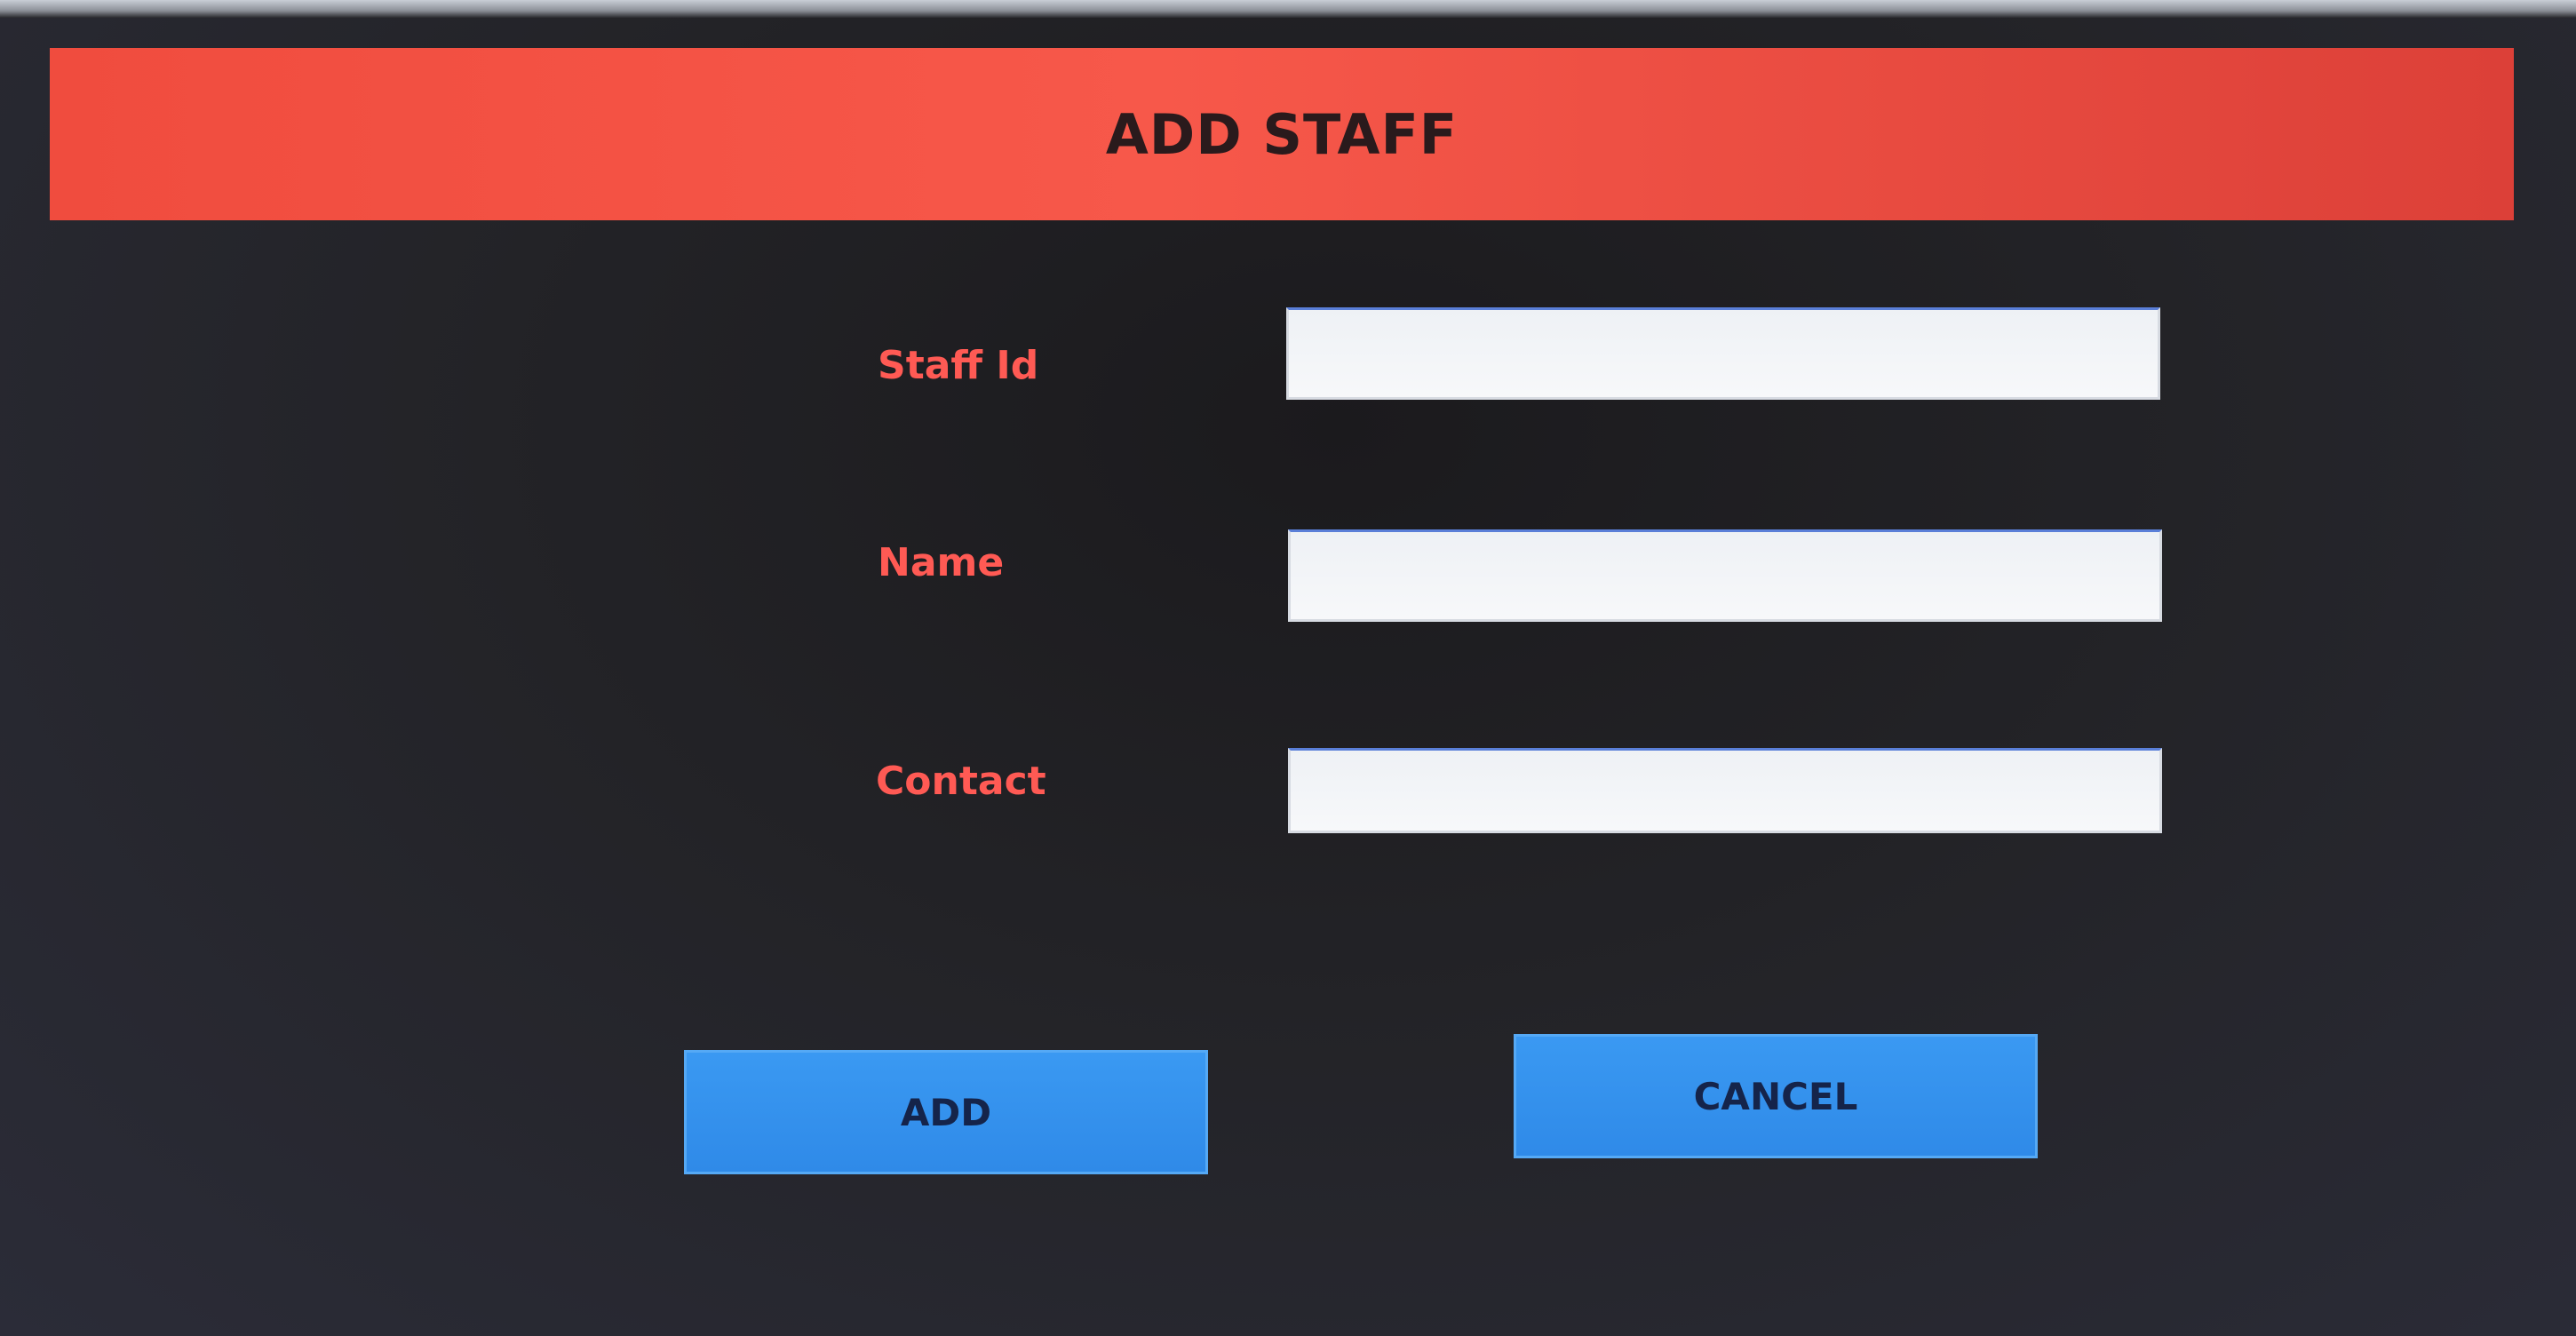 The height and width of the screenshot is (1336, 2576). Describe the element at coordinates (1725, 790) in the screenshot. I see `contact-input` at that location.